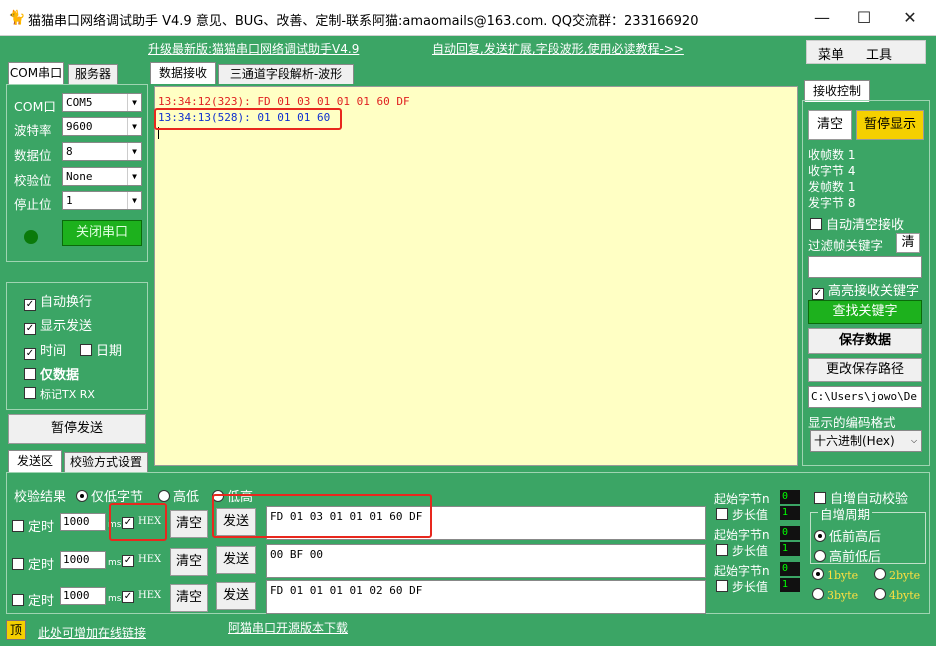  I want to click on online-link: 此处可增加在线链接, so click(92, 632).